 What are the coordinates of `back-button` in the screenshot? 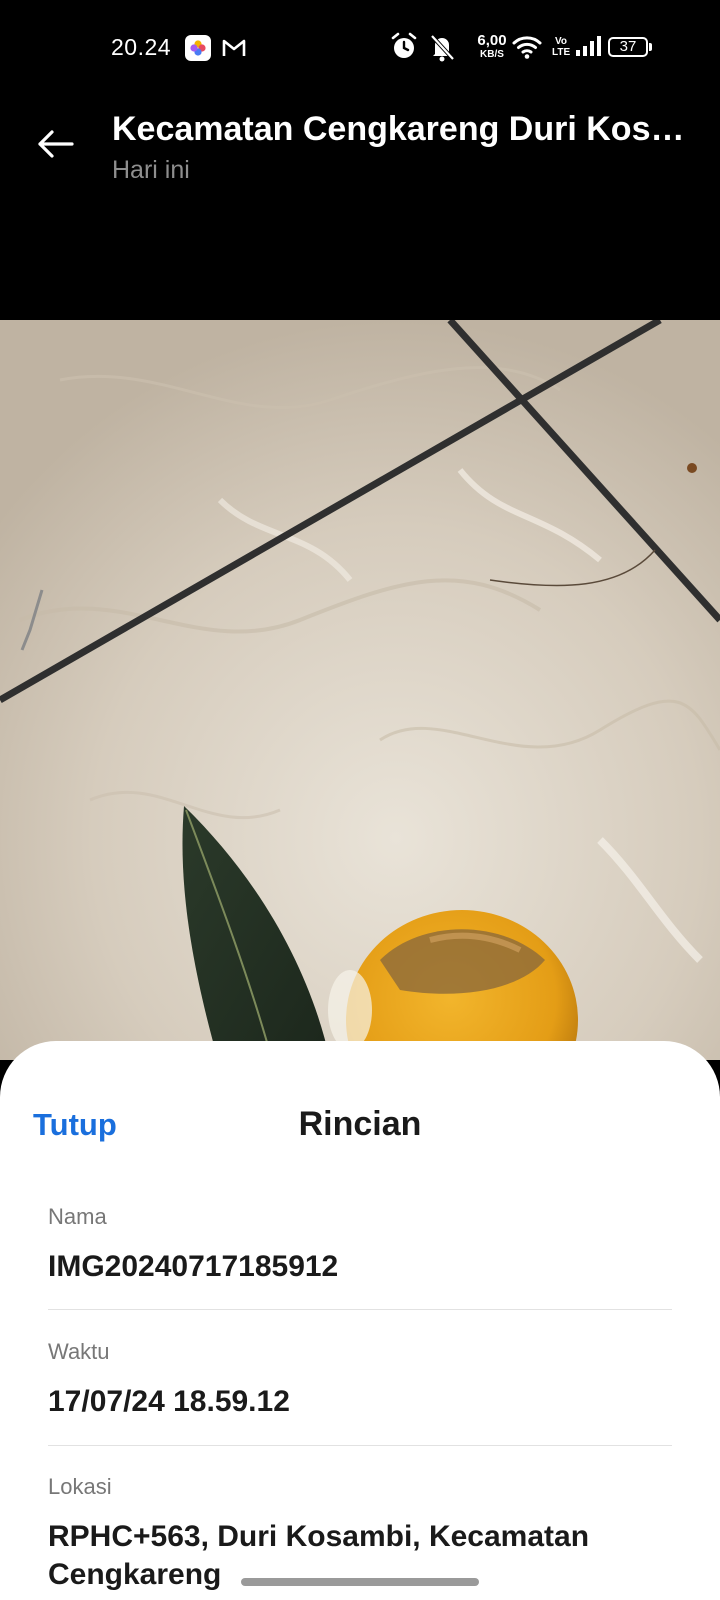 It's located at (56, 144).